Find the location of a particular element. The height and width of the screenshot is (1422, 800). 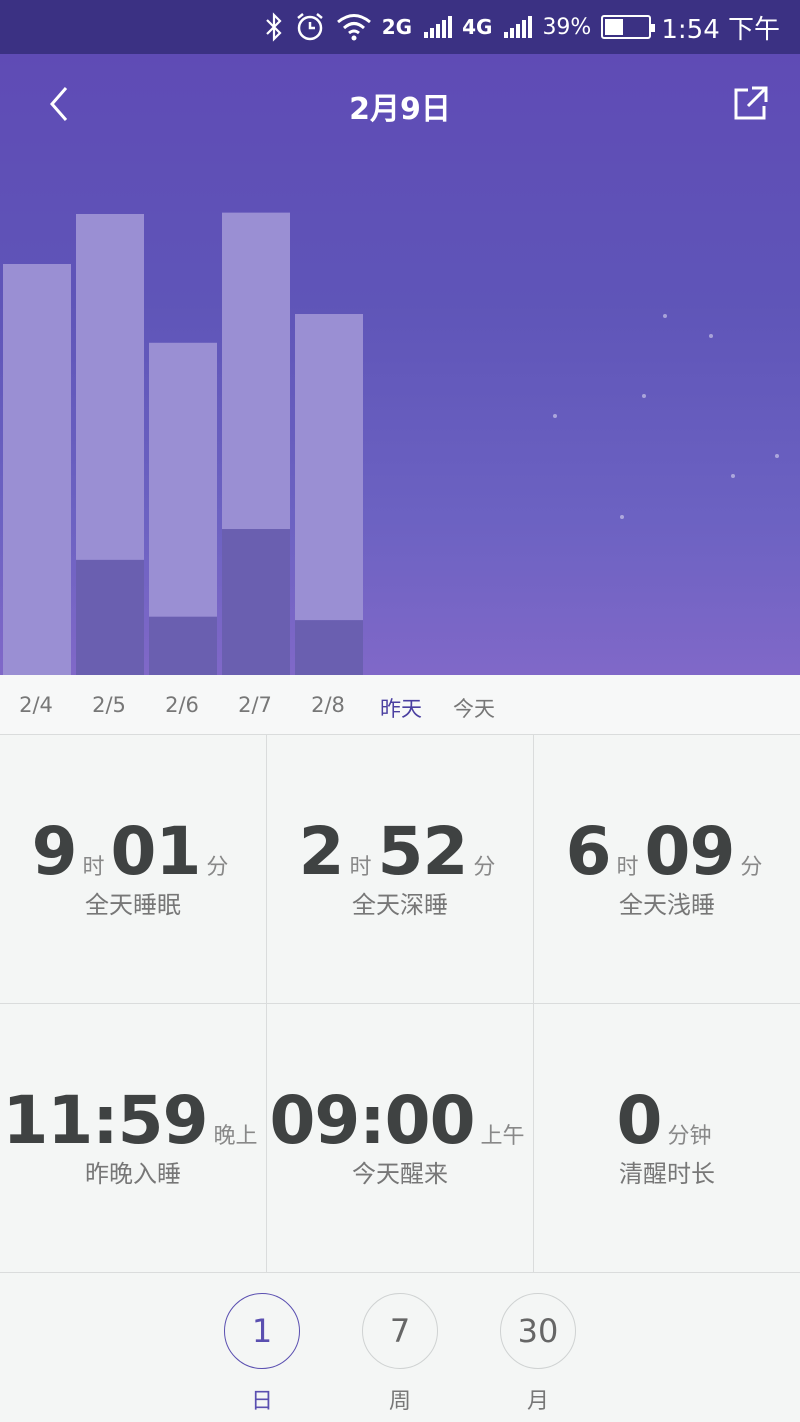

battery-icon is located at coordinates (628, 27).